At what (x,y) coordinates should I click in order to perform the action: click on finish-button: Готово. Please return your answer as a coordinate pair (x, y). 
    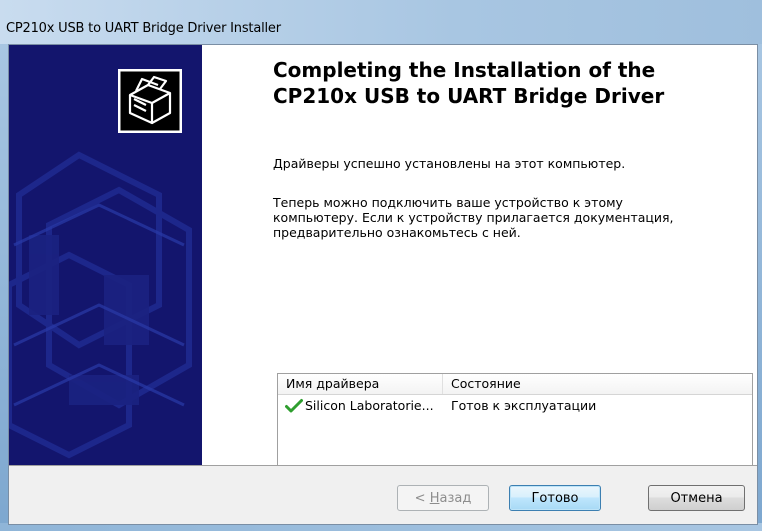
    Looking at the image, I should click on (555, 498).